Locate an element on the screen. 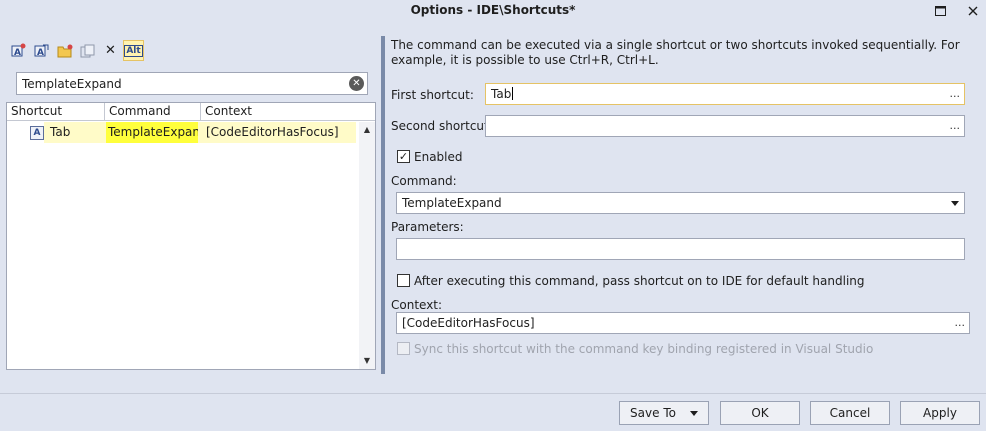  add-shortcut-icon: A is located at coordinates (18, 50).